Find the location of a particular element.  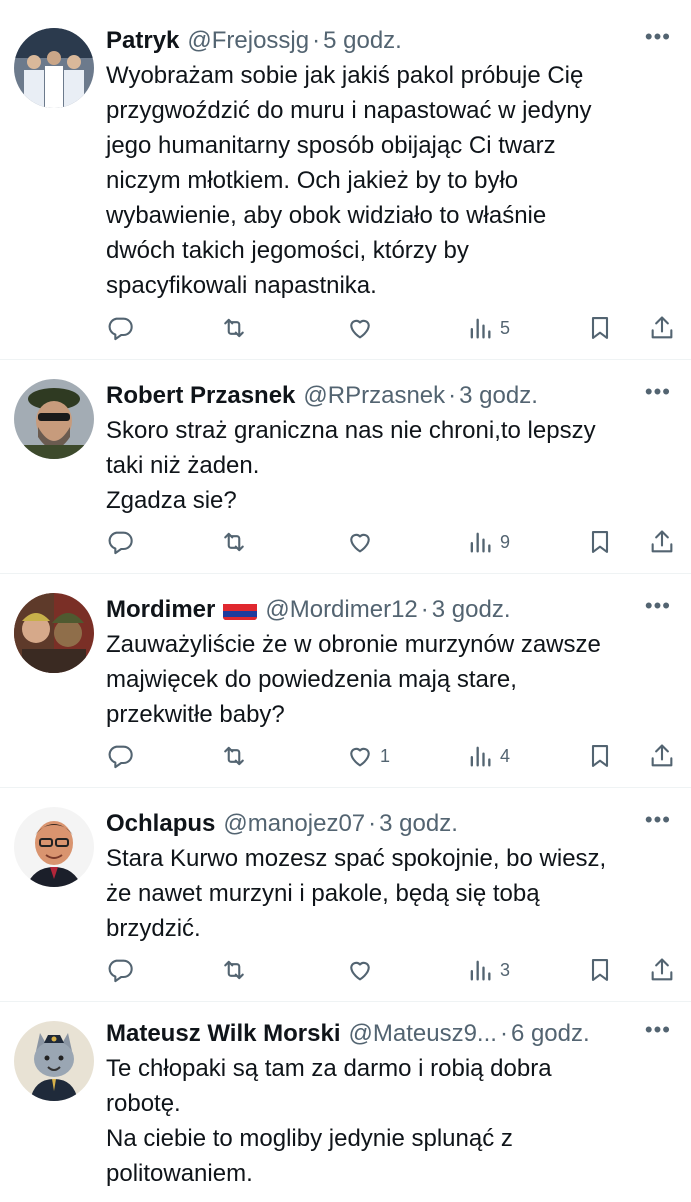

tweet-actions: 3 is located at coordinates (391, 970).